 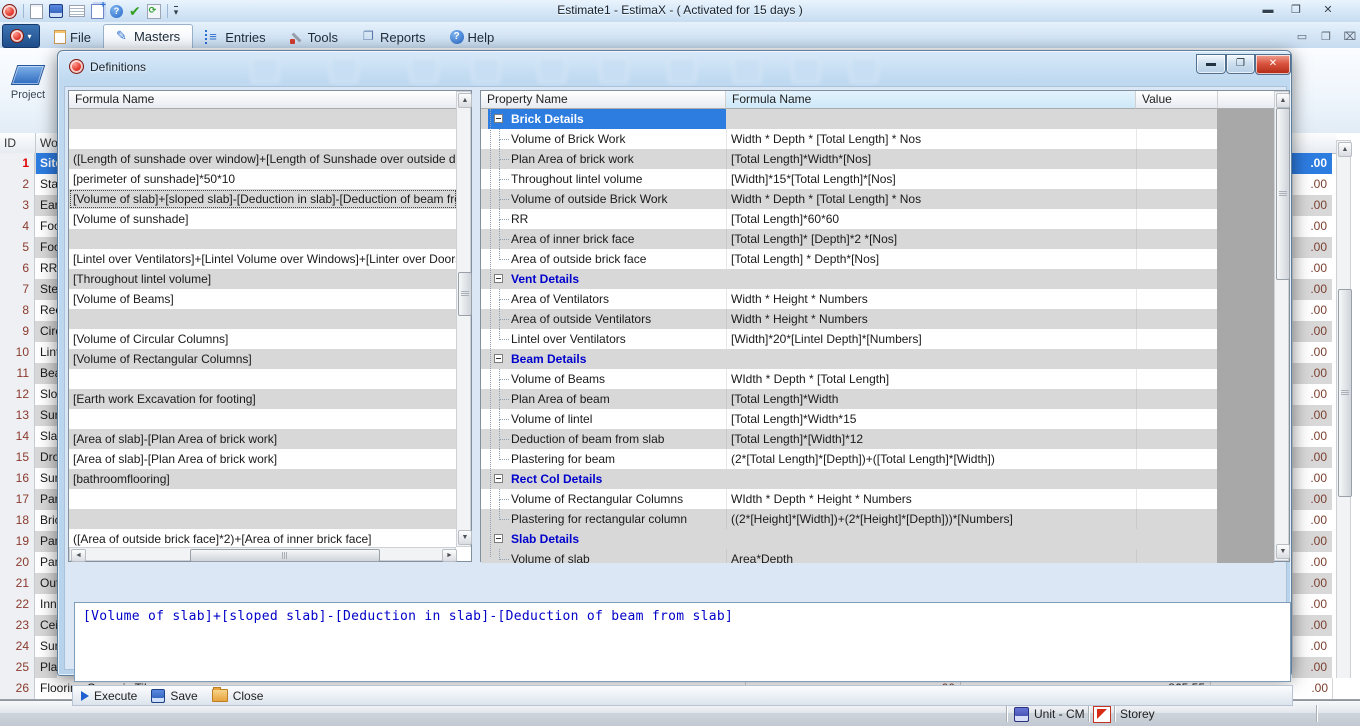 What do you see at coordinates (28, 163) in the screenshot?
I see `worksheet-row: 1Site` at bounding box center [28, 163].